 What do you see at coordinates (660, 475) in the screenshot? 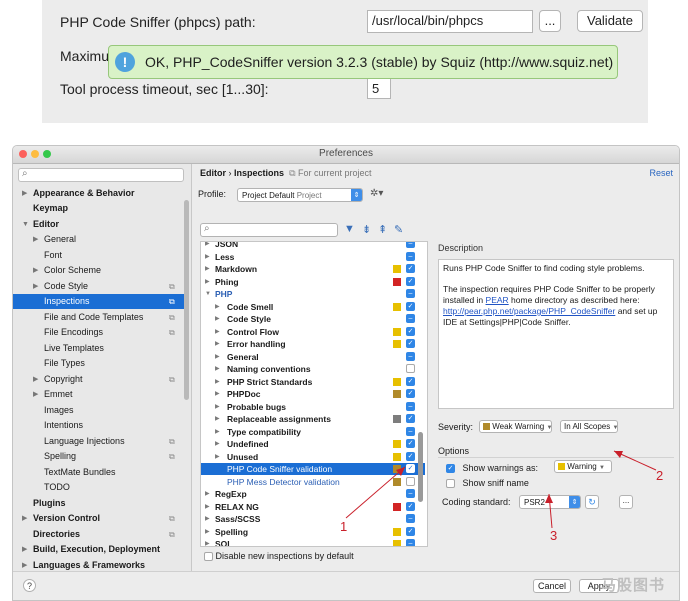
I see `annotation-label-2: 2` at bounding box center [660, 475].